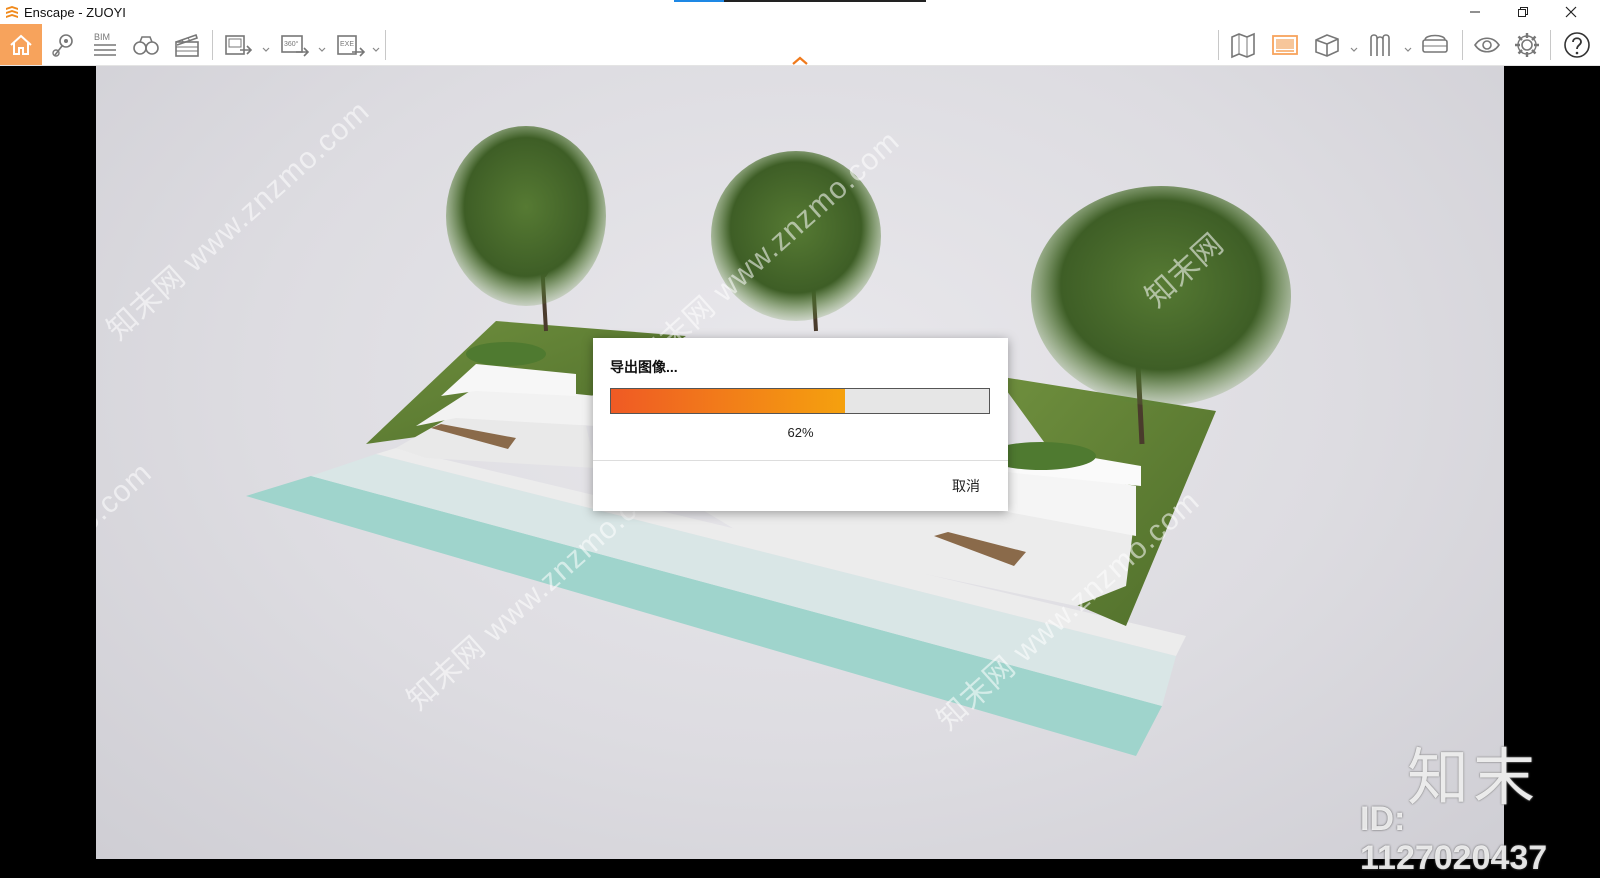 The image size is (1600, 878). I want to click on cube-icon, so click(1327, 45).